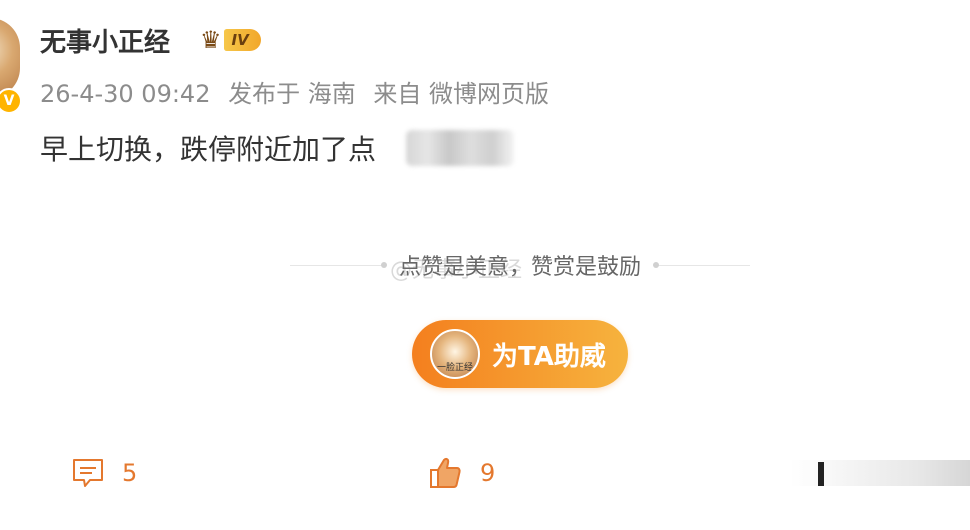  I want to click on post-time: 26-4-30 09:42, so click(125, 94).